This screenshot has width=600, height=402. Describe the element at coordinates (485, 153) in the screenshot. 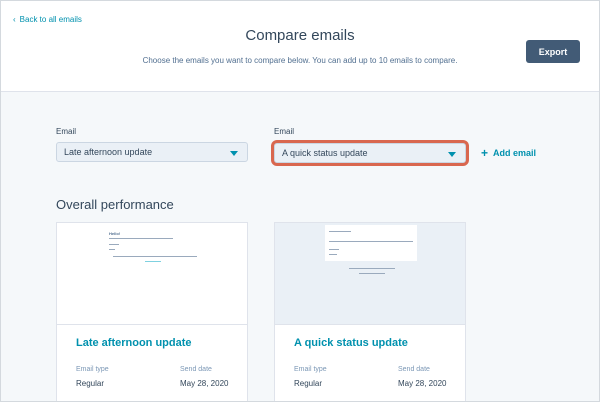

I see `plus-icon: +` at that location.